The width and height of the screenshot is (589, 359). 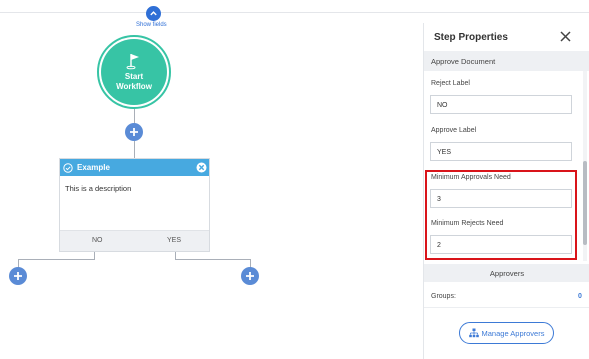 I want to click on close-icon, so click(x=565, y=36).